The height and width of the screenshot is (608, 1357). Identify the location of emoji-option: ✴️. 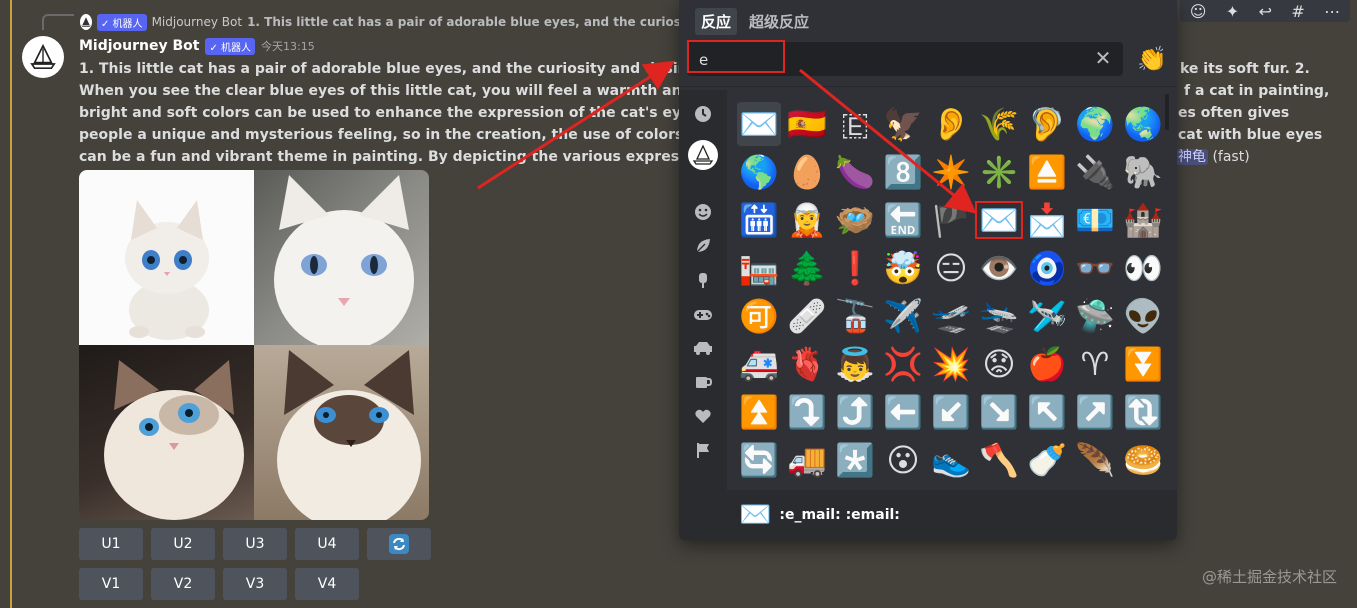
(951, 172).